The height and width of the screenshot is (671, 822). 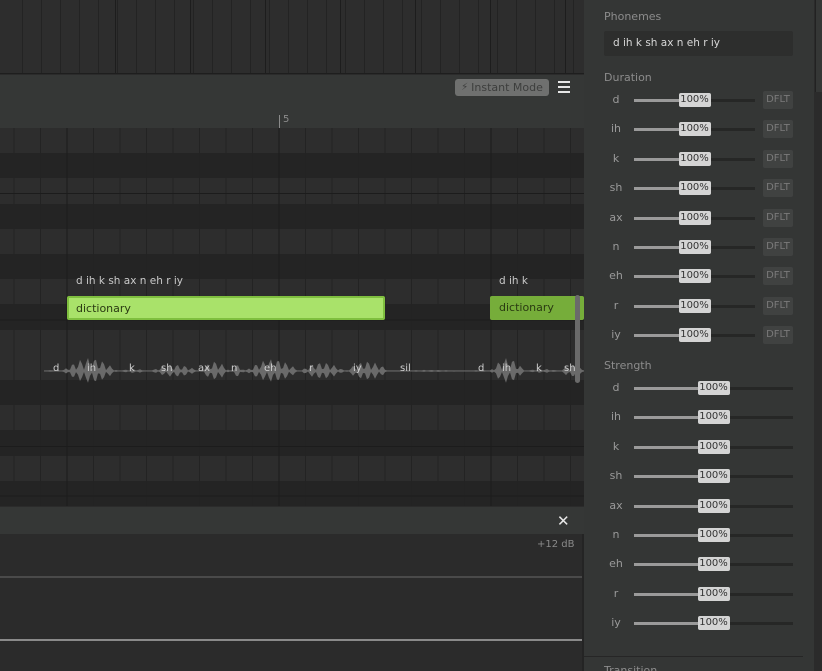 What do you see at coordinates (465, 87) in the screenshot?
I see `lightning-bolt-icon: ⚡` at bounding box center [465, 87].